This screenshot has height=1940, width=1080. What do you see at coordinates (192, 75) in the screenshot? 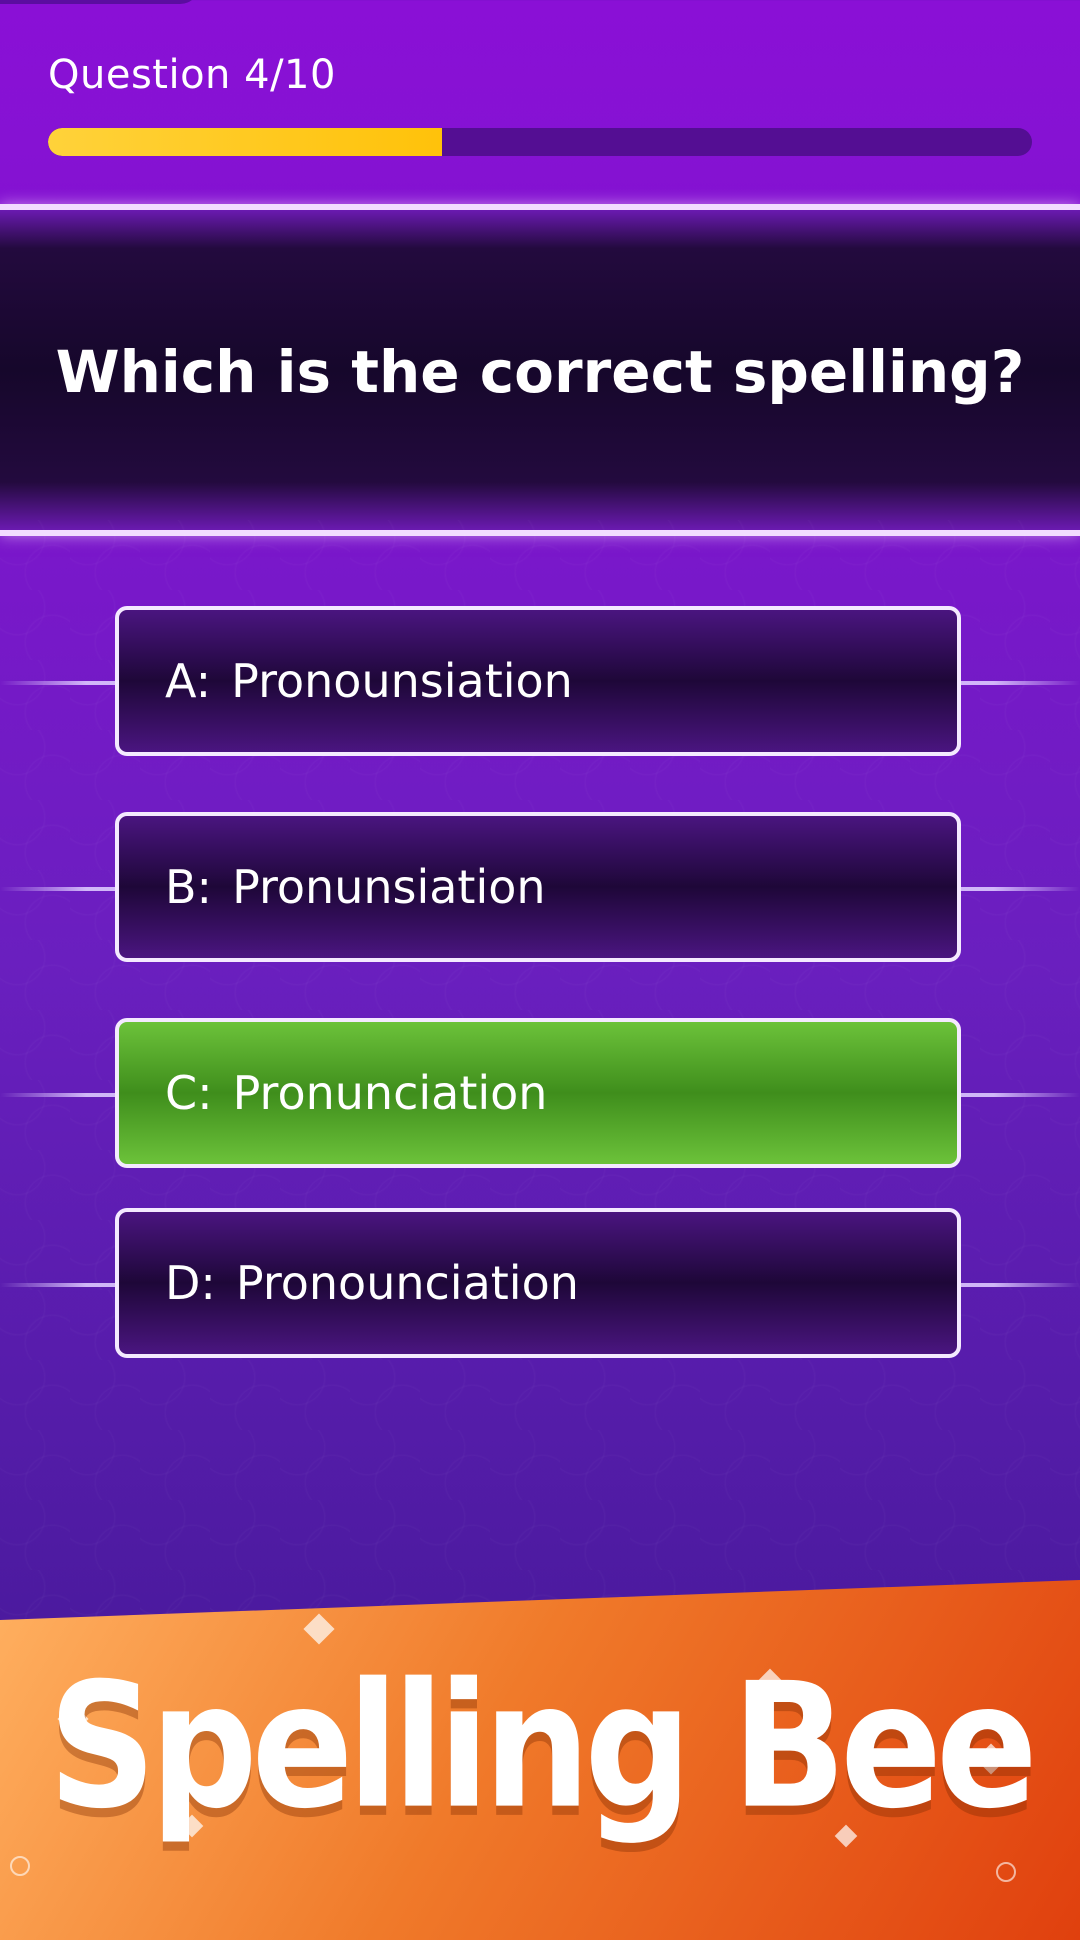
I see `question-counter: Question 4/10` at bounding box center [192, 75].